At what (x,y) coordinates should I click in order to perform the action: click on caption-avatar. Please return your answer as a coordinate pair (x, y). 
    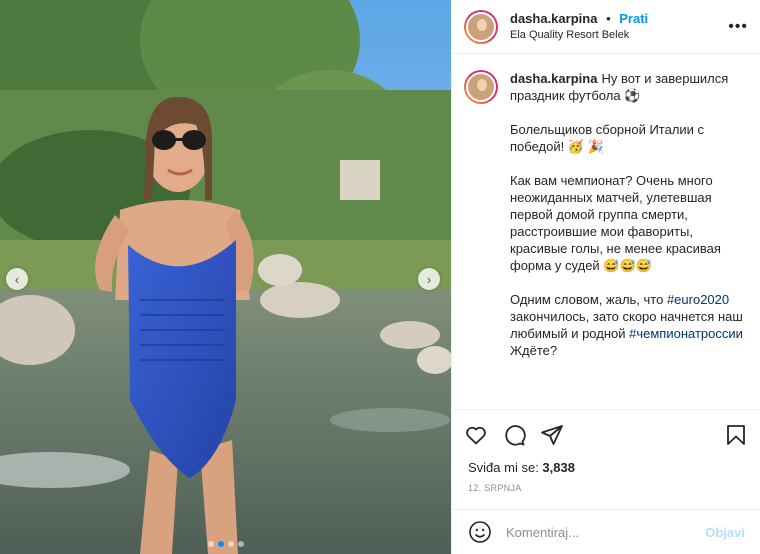
    Looking at the image, I should click on (481, 87).